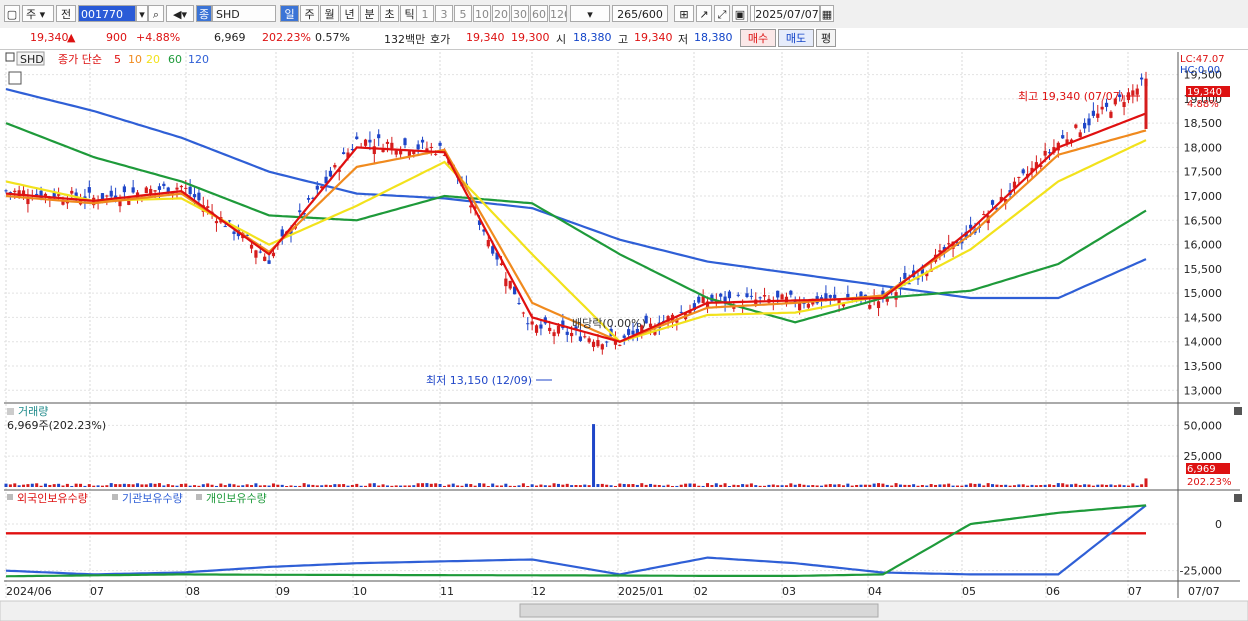 The height and width of the screenshot is (621, 1248). Describe the element at coordinates (827, 13) in the screenshot. I see `calendar-icon: ▦` at that location.